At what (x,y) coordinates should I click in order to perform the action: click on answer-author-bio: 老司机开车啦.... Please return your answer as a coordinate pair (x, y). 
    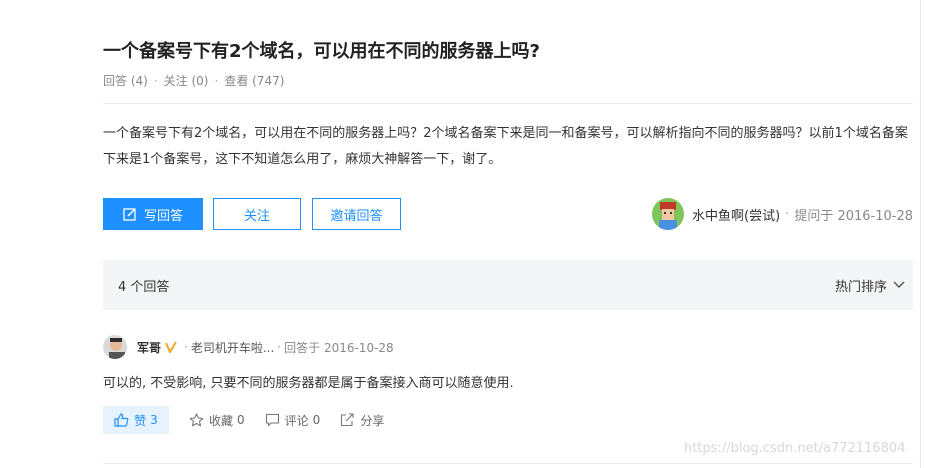
    Looking at the image, I should click on (232, 347).